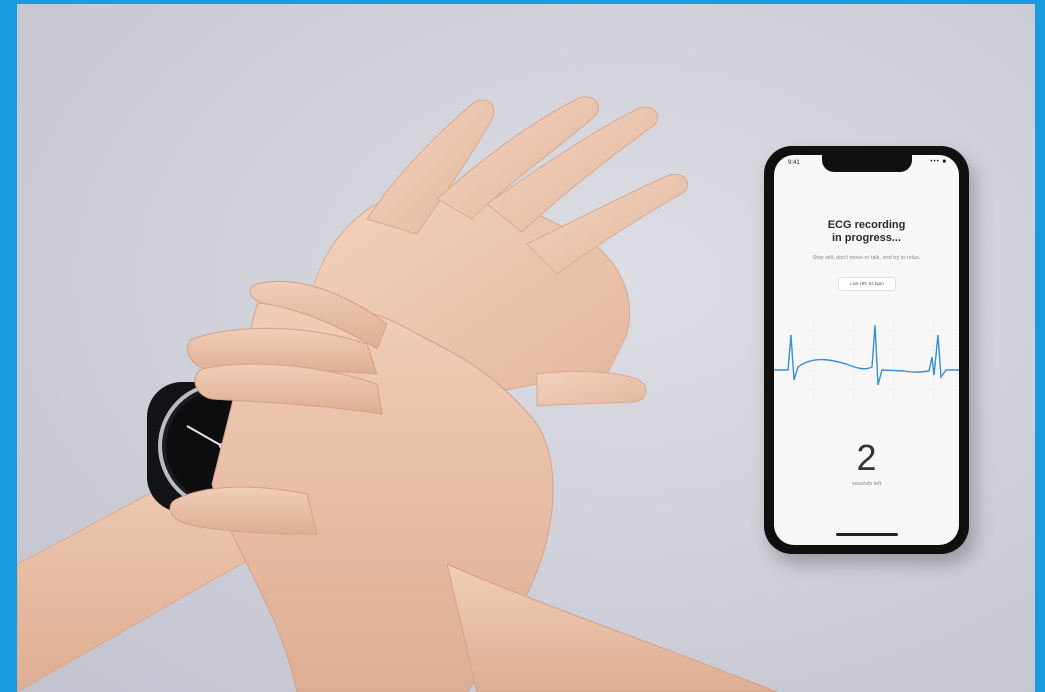 This screenshot has width=1045, height=692. I want to click on home-indicator, so click(867, 534).